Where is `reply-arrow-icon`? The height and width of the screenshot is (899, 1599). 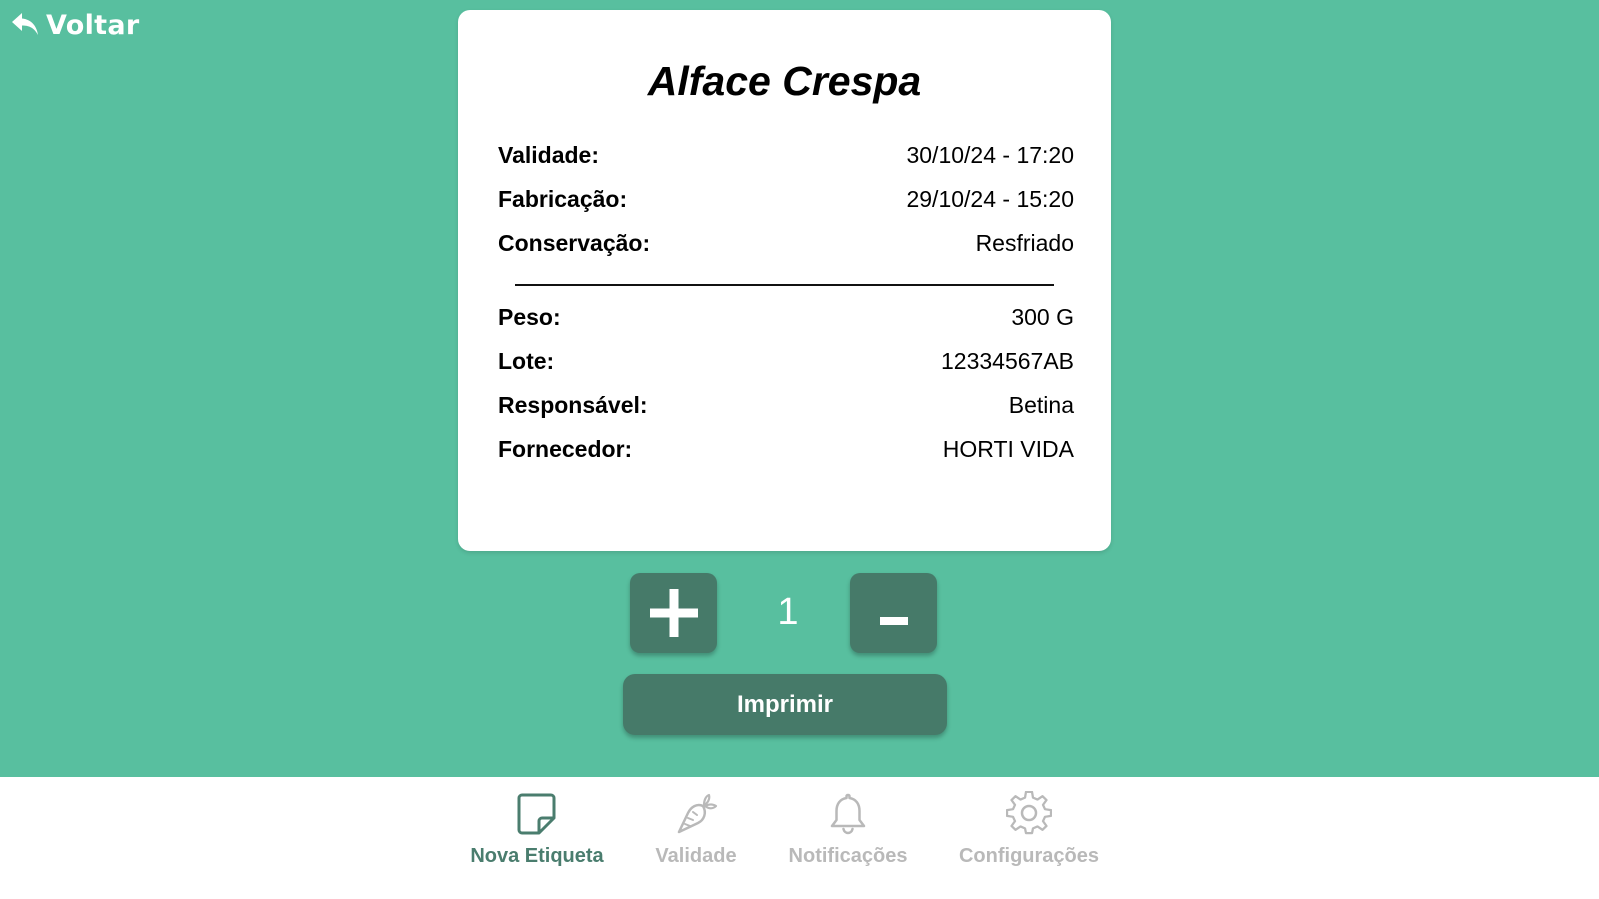
reply-arrow-icon is located at coordinates (25, 24).